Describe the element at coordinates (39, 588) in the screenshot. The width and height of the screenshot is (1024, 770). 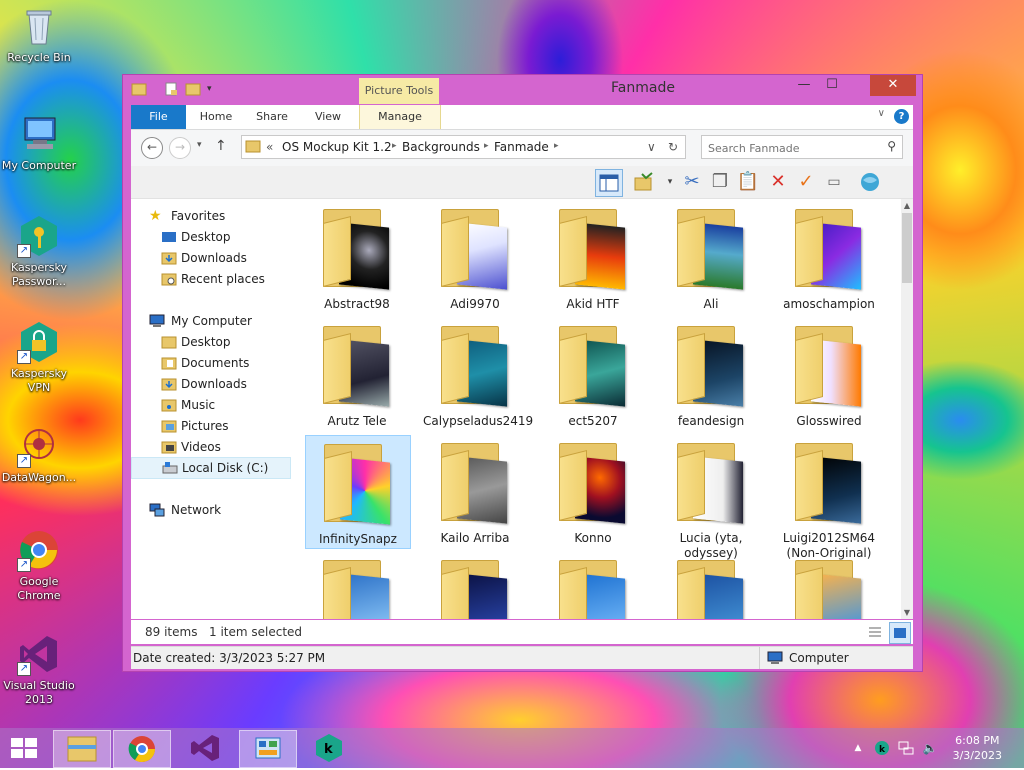
I see `google-chrome-label: Google Chrome` at that location.